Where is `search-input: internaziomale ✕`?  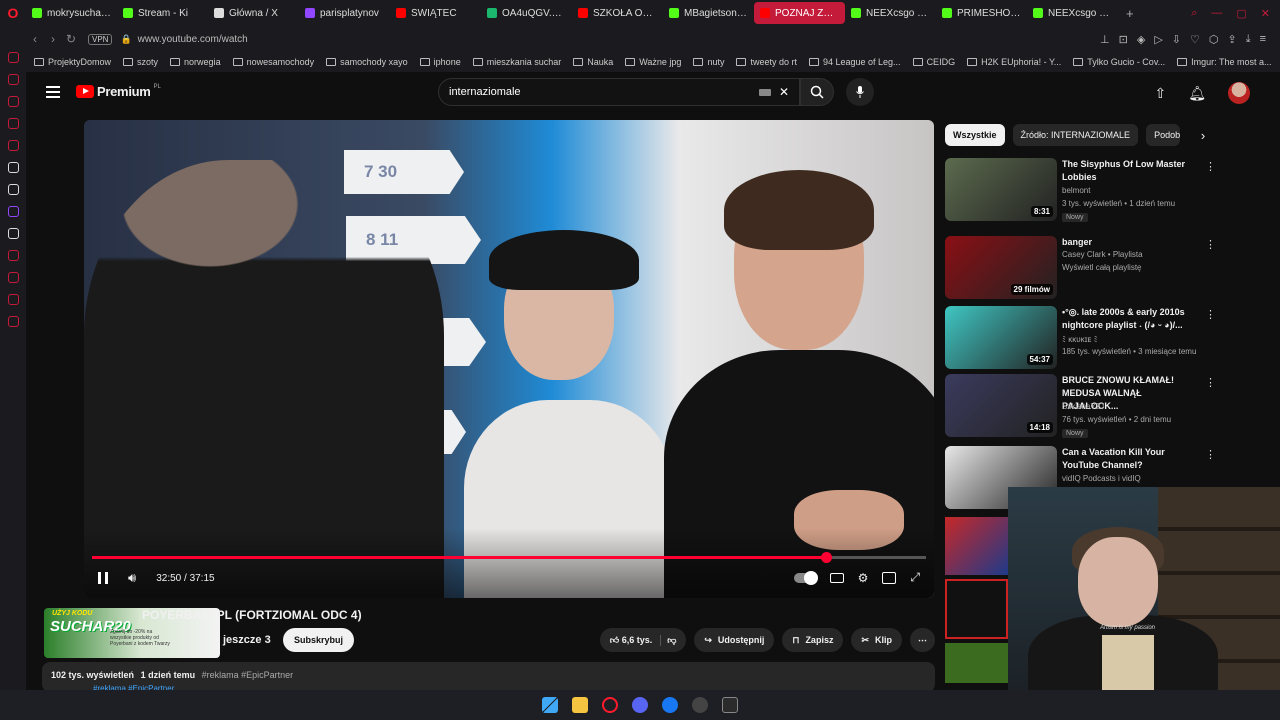 search-input: internaziomale ✕ is located at coordinates (619, 92).